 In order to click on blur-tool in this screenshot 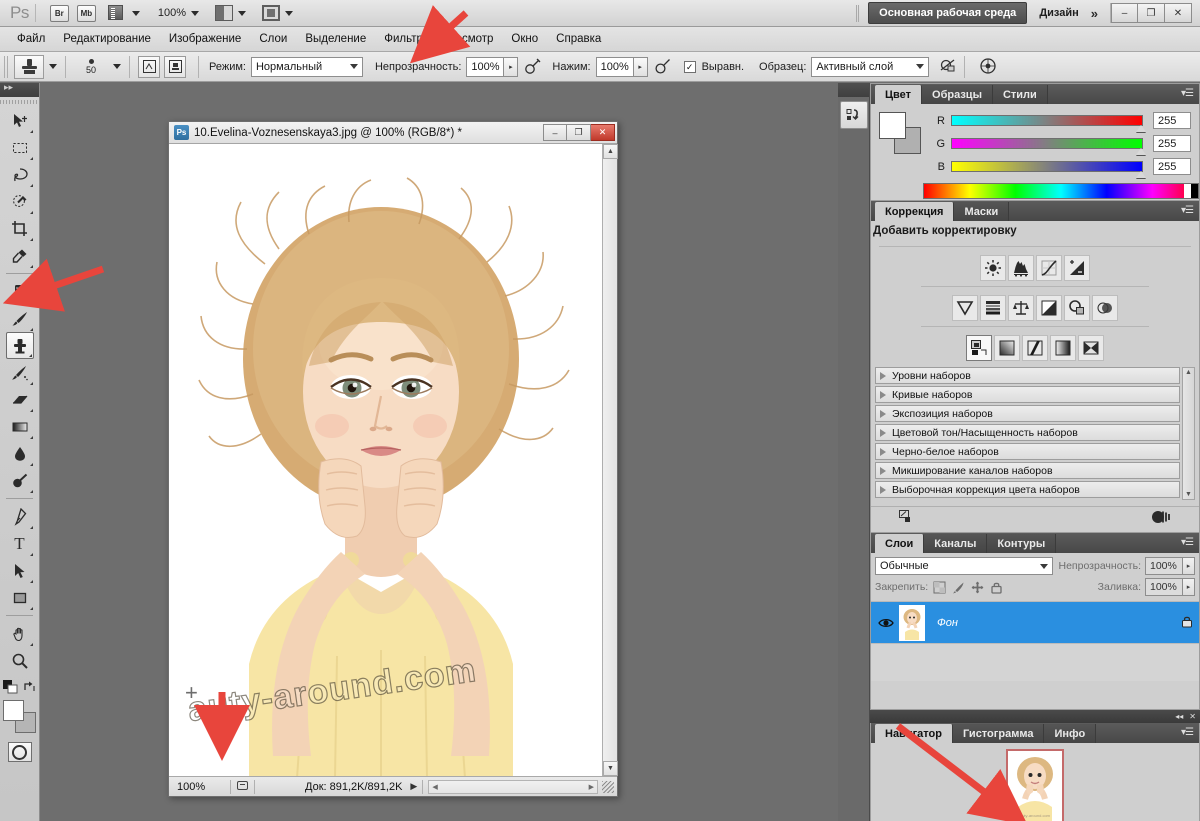, I will do `click(20, 453)`.